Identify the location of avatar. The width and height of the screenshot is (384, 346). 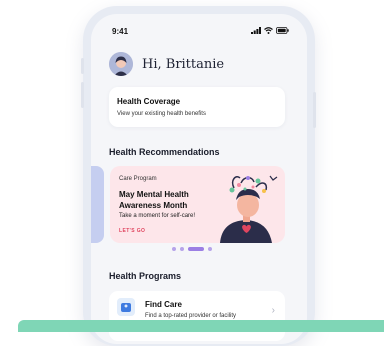
(121, 64).